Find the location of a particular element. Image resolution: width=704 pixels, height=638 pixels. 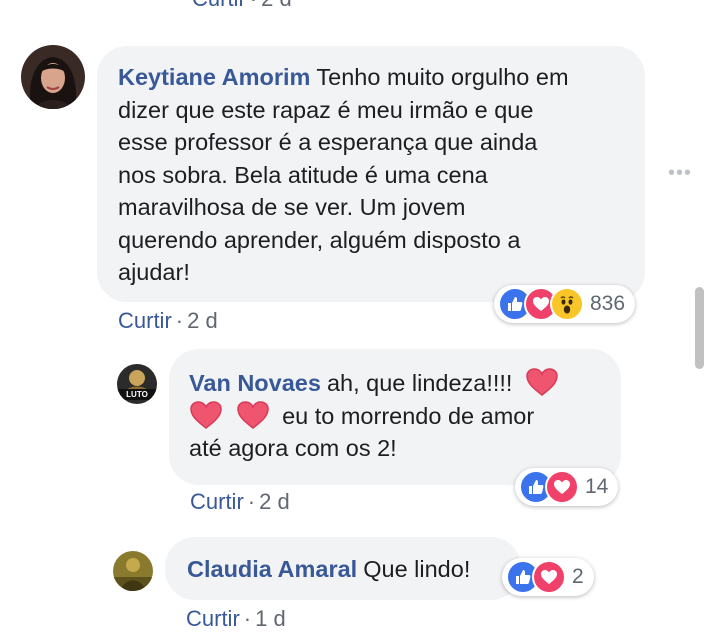

comment-meta-claudia-amaral: Curtir · 1 d is located at coordinates (236, 618).